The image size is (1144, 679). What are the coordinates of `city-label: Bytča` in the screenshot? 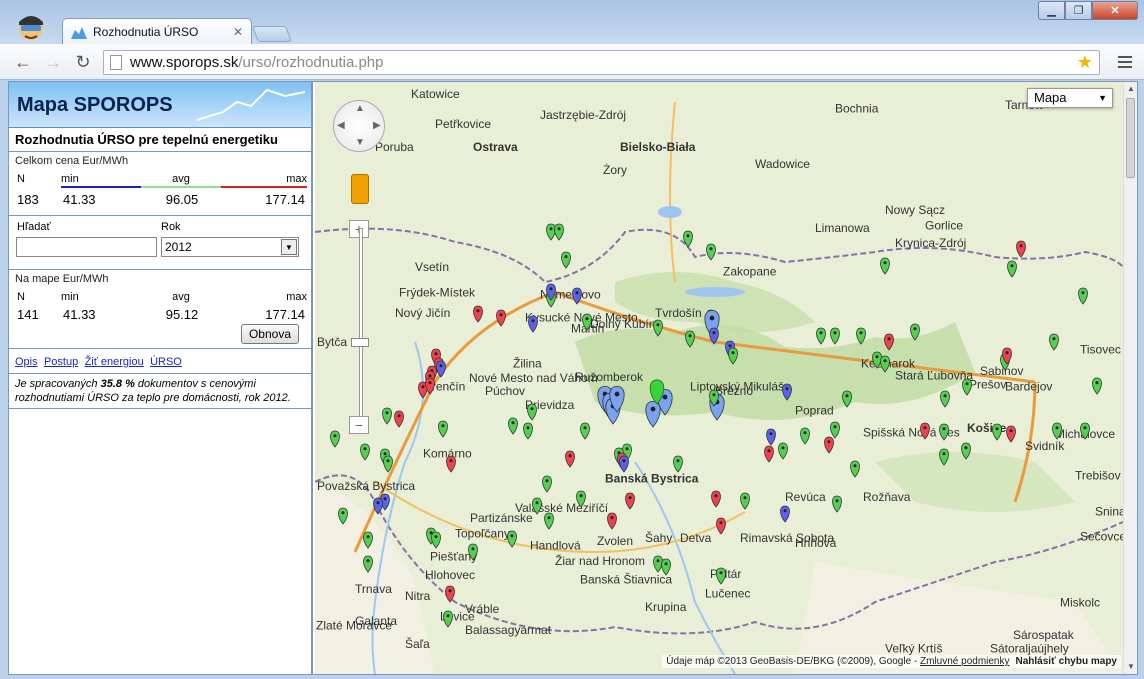 It's located at (332, 342).